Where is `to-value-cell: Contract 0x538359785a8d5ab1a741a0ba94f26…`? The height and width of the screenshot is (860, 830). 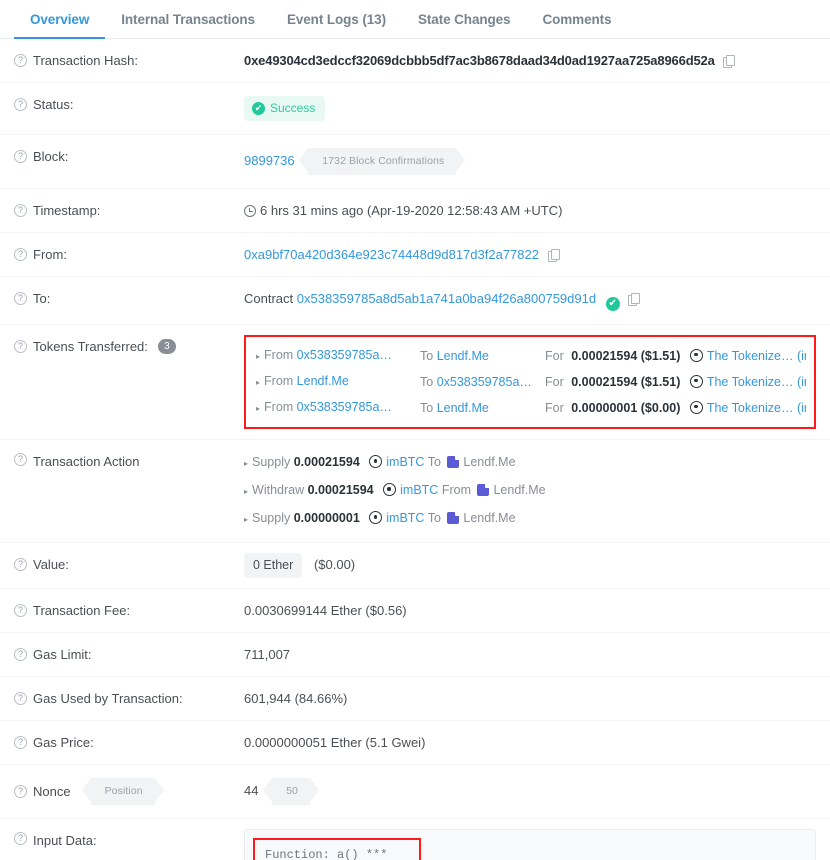 to-value-cell: Contract 0x538359785a8d5ab1a741a0ba94f26… is located at coordinates (537, 300).